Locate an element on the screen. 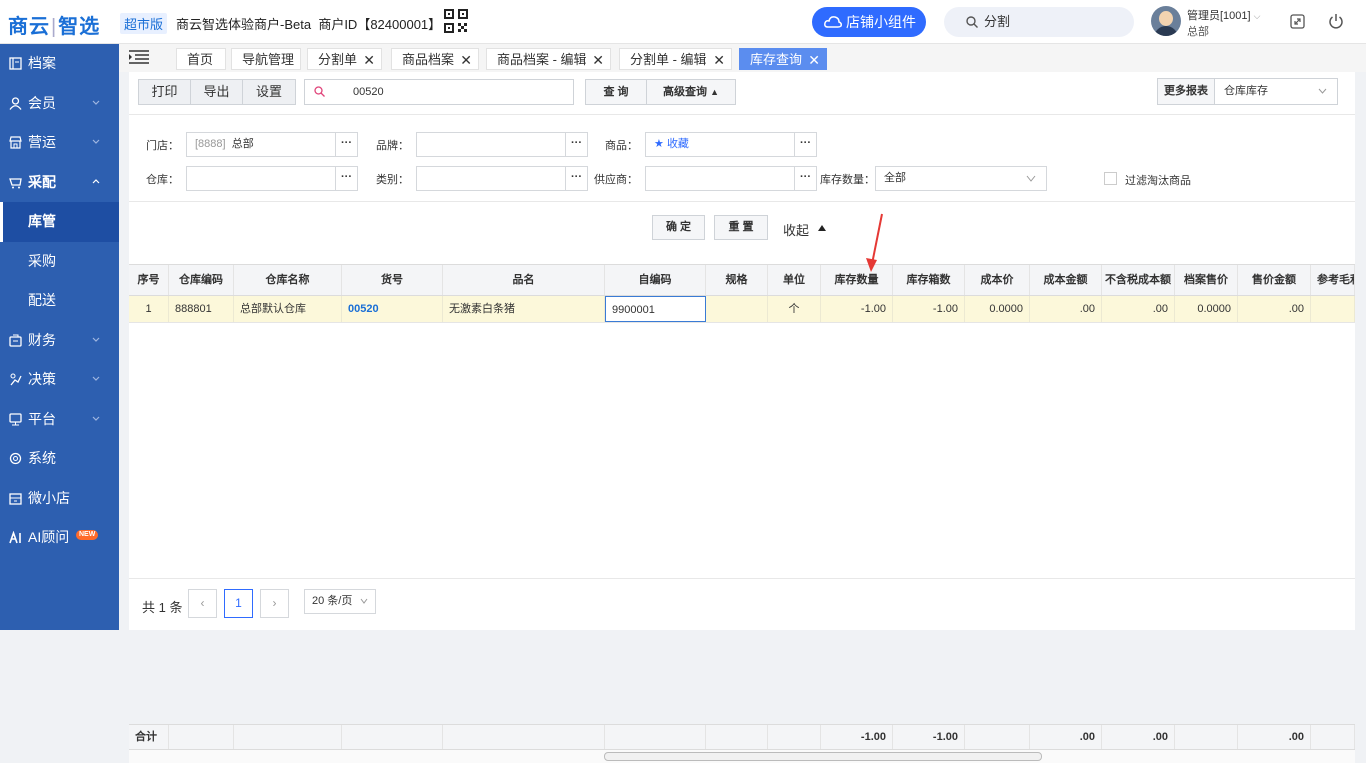 The height and width of the screenshot is (763, 1366). next-page-button: › is located at coordinates (274, 603).